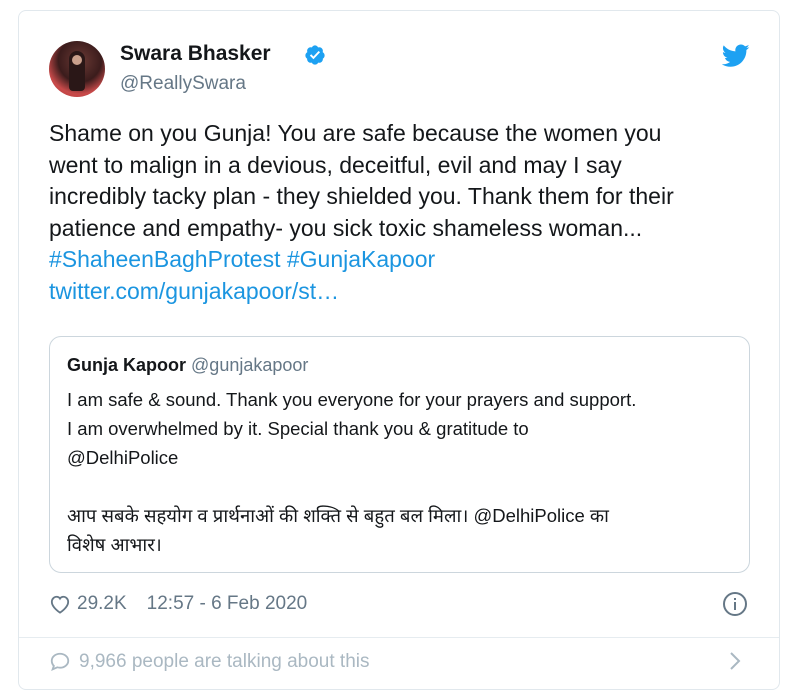 This screenshot has width=800, height=690. I want to click on reply-bubble-icon, so click(60, 661).